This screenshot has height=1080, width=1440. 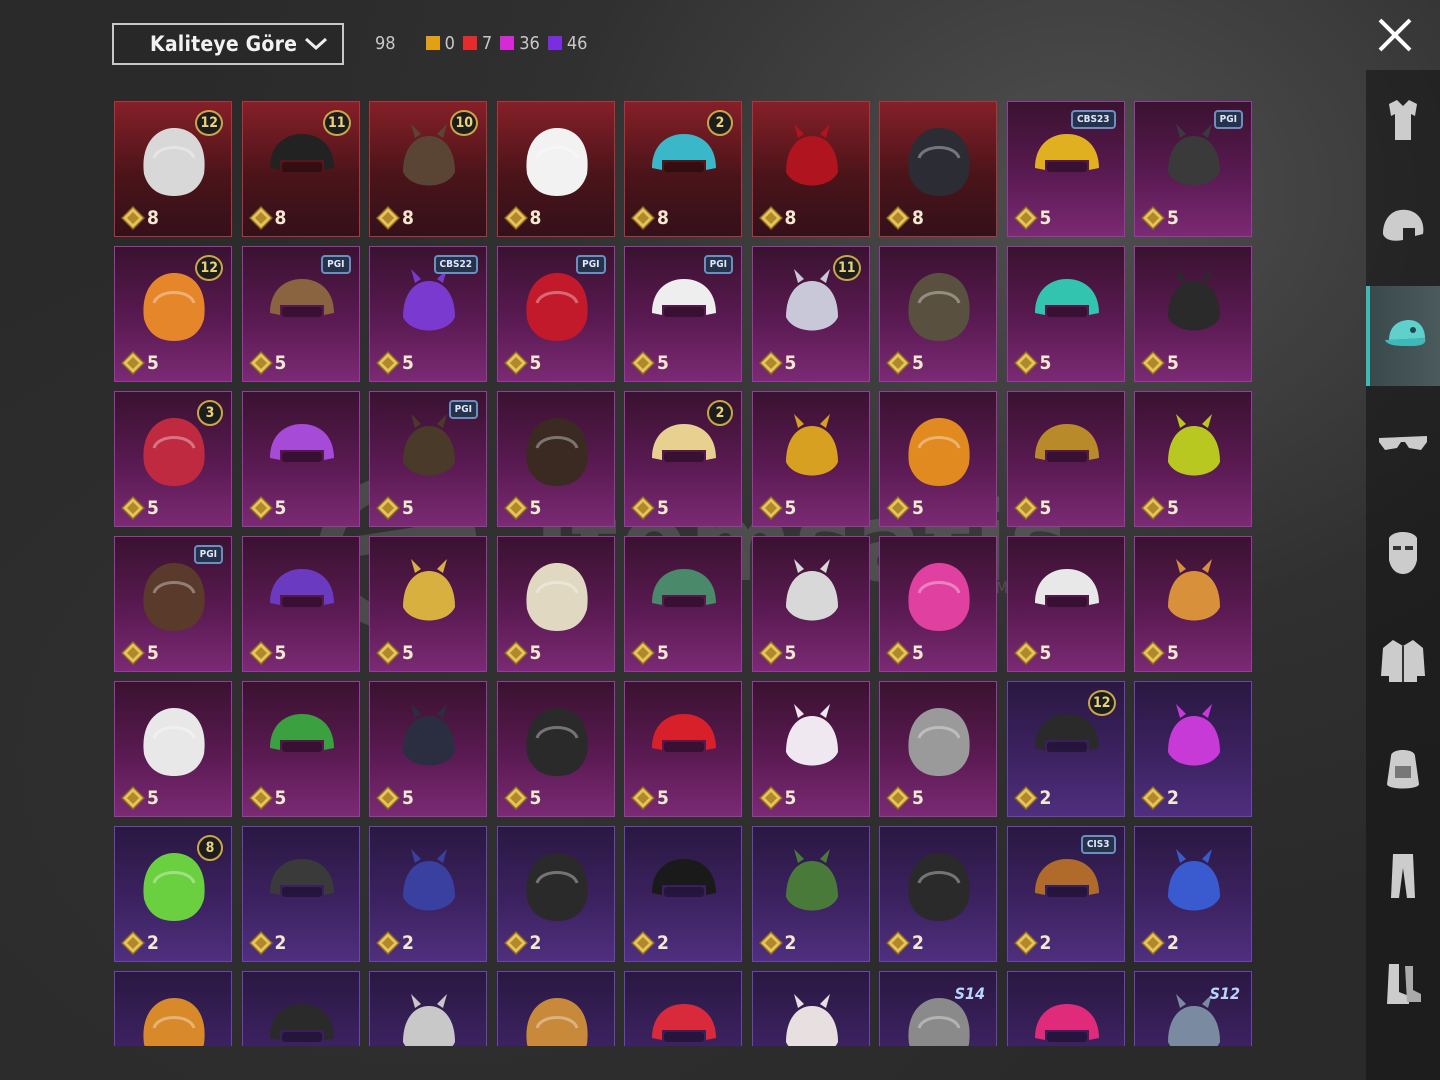 I want to click on pants-icon, so click(x=1403, y=876).